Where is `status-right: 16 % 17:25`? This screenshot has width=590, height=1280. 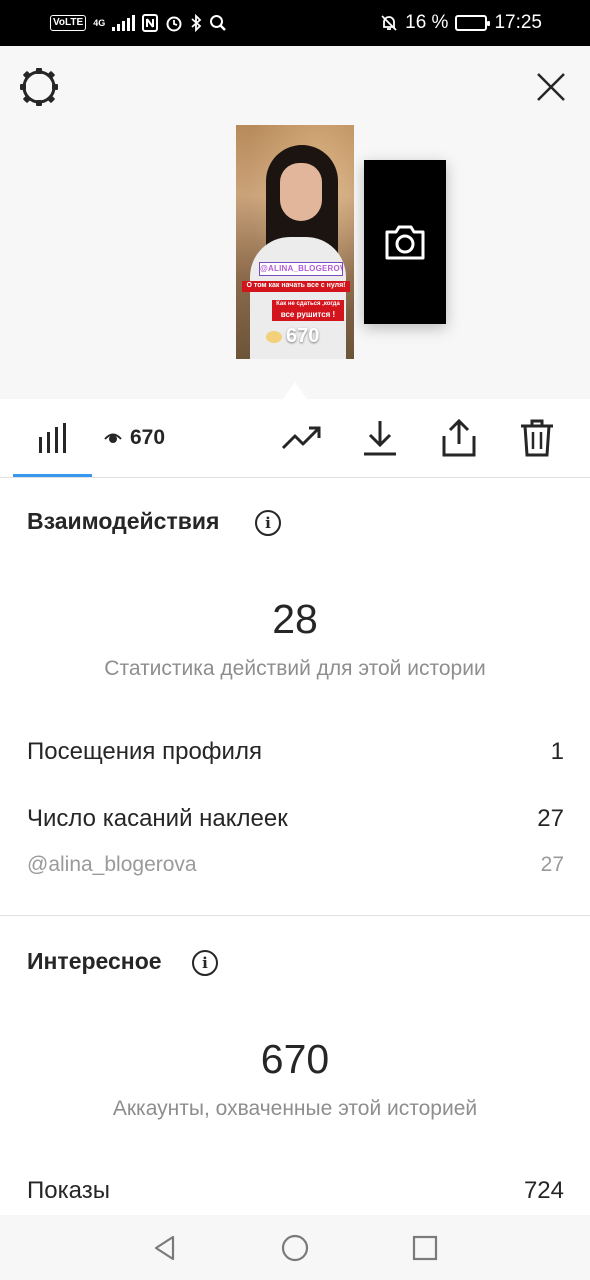
status-right: 16 % 17:25 is located at coordinates (461, 23).